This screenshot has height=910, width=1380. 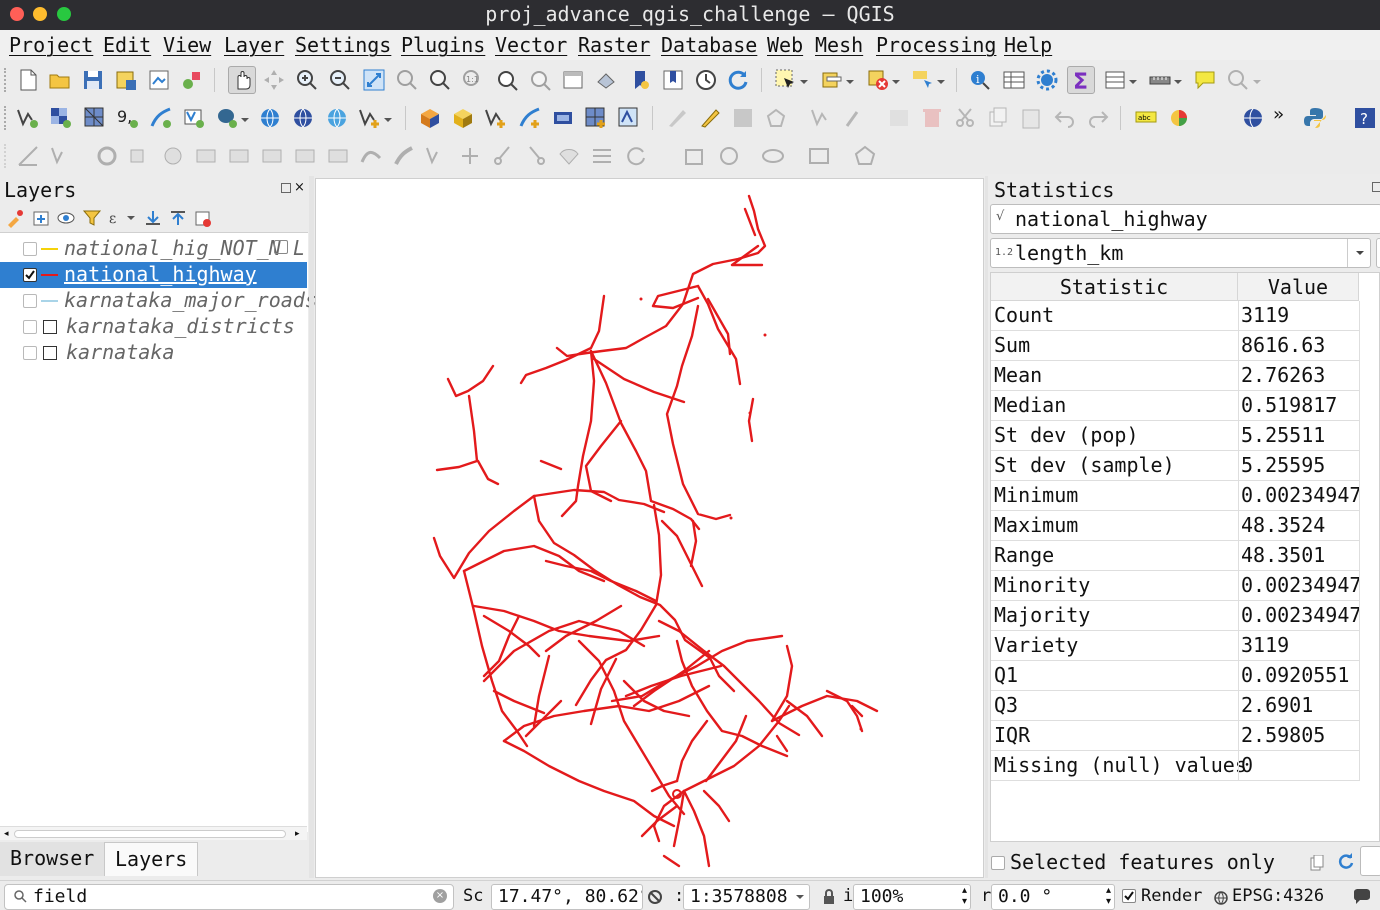 What do you see at coordinates (709, 45) in the screenshot?
I see `menu-database: Database` at bounding box center [709, 45].